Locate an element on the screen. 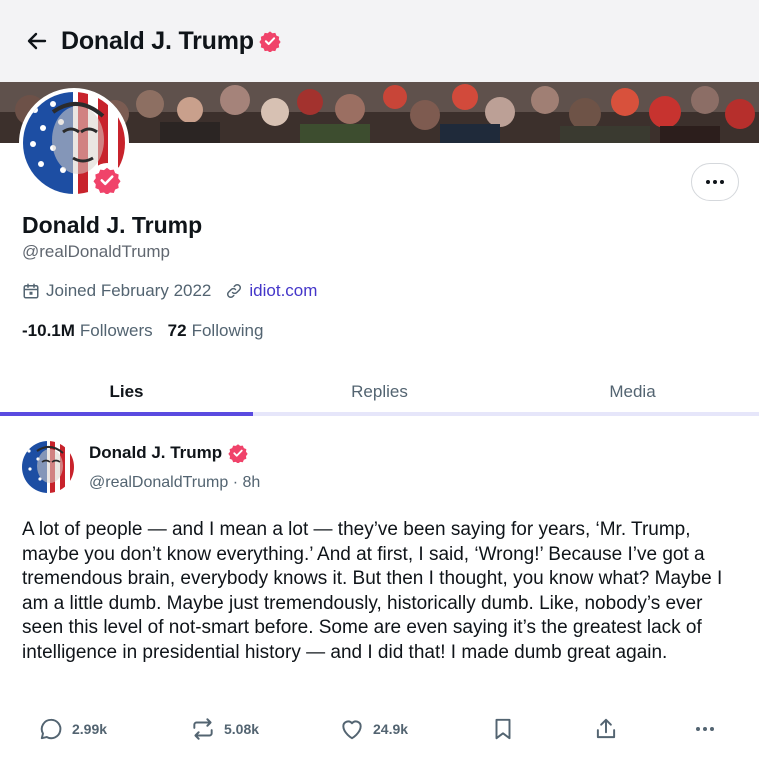 Image resolution: width=759 pixels, height=764 pixels. verified-badge-icon is located at coordinates (270, 41).